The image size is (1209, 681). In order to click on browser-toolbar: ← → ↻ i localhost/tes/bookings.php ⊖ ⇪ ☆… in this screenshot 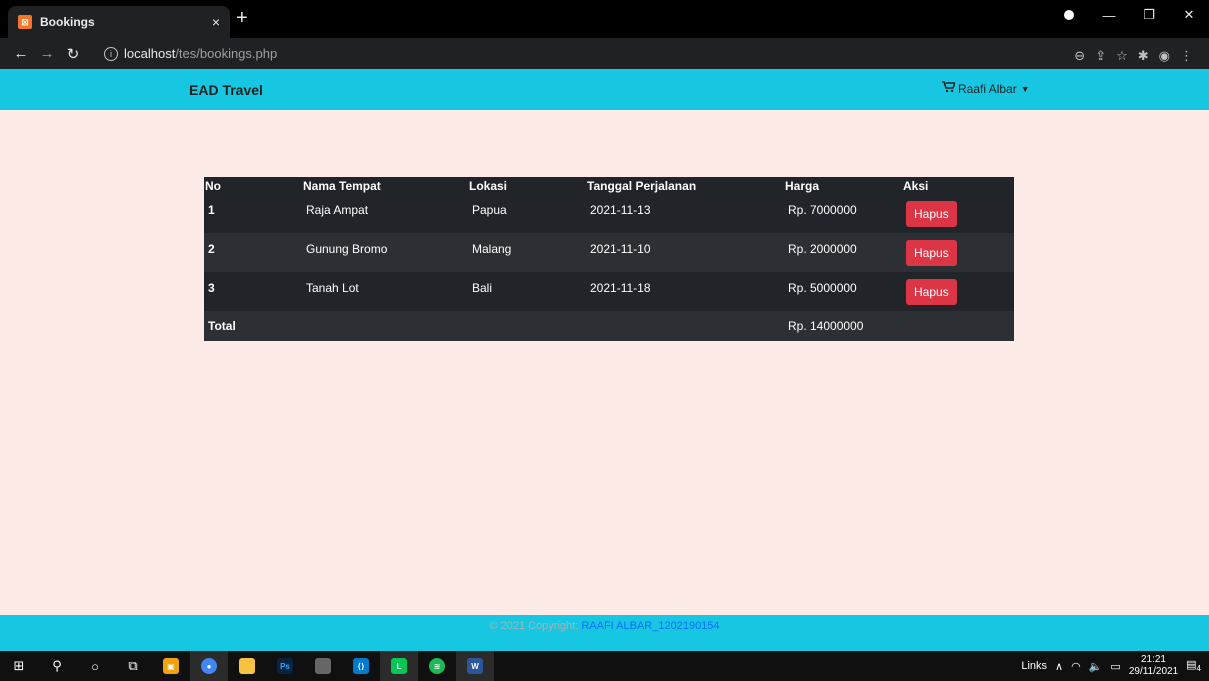, I will do `click(604, 53)`.